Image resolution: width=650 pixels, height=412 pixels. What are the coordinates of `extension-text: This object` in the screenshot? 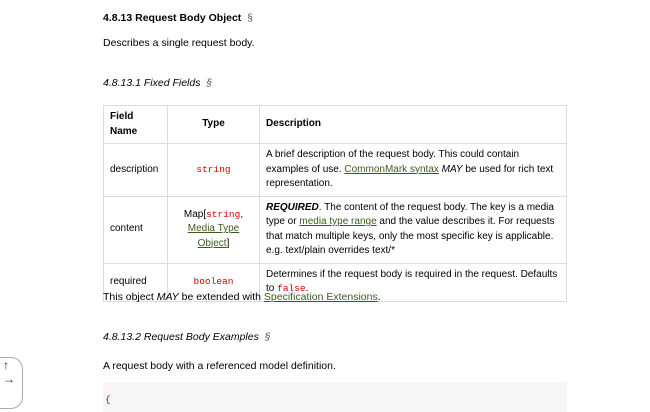 It's located at (130, 297).